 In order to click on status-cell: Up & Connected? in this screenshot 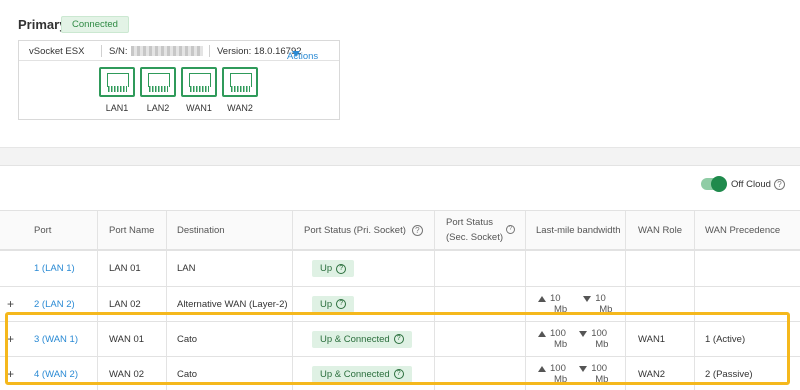, I will do `click(358, 339)`.